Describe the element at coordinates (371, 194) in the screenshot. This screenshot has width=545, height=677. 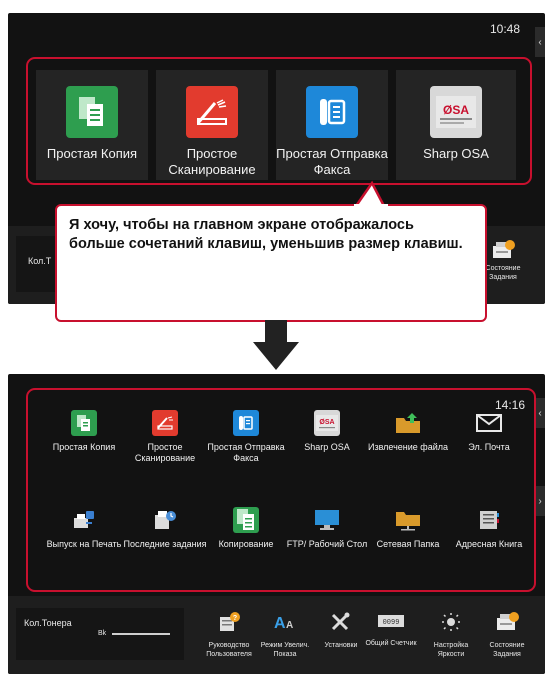
I see `callout-pointer` at that location.